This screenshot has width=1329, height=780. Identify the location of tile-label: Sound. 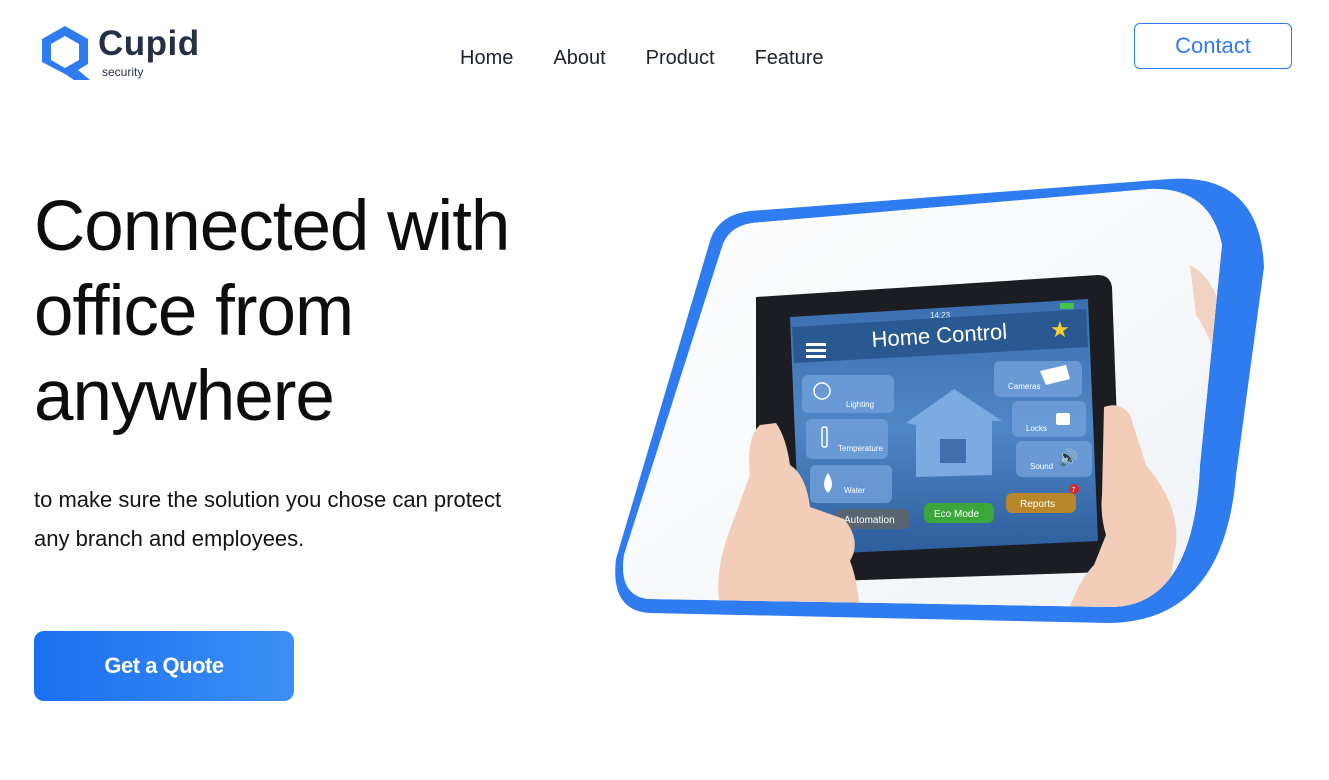
(1041, 466).